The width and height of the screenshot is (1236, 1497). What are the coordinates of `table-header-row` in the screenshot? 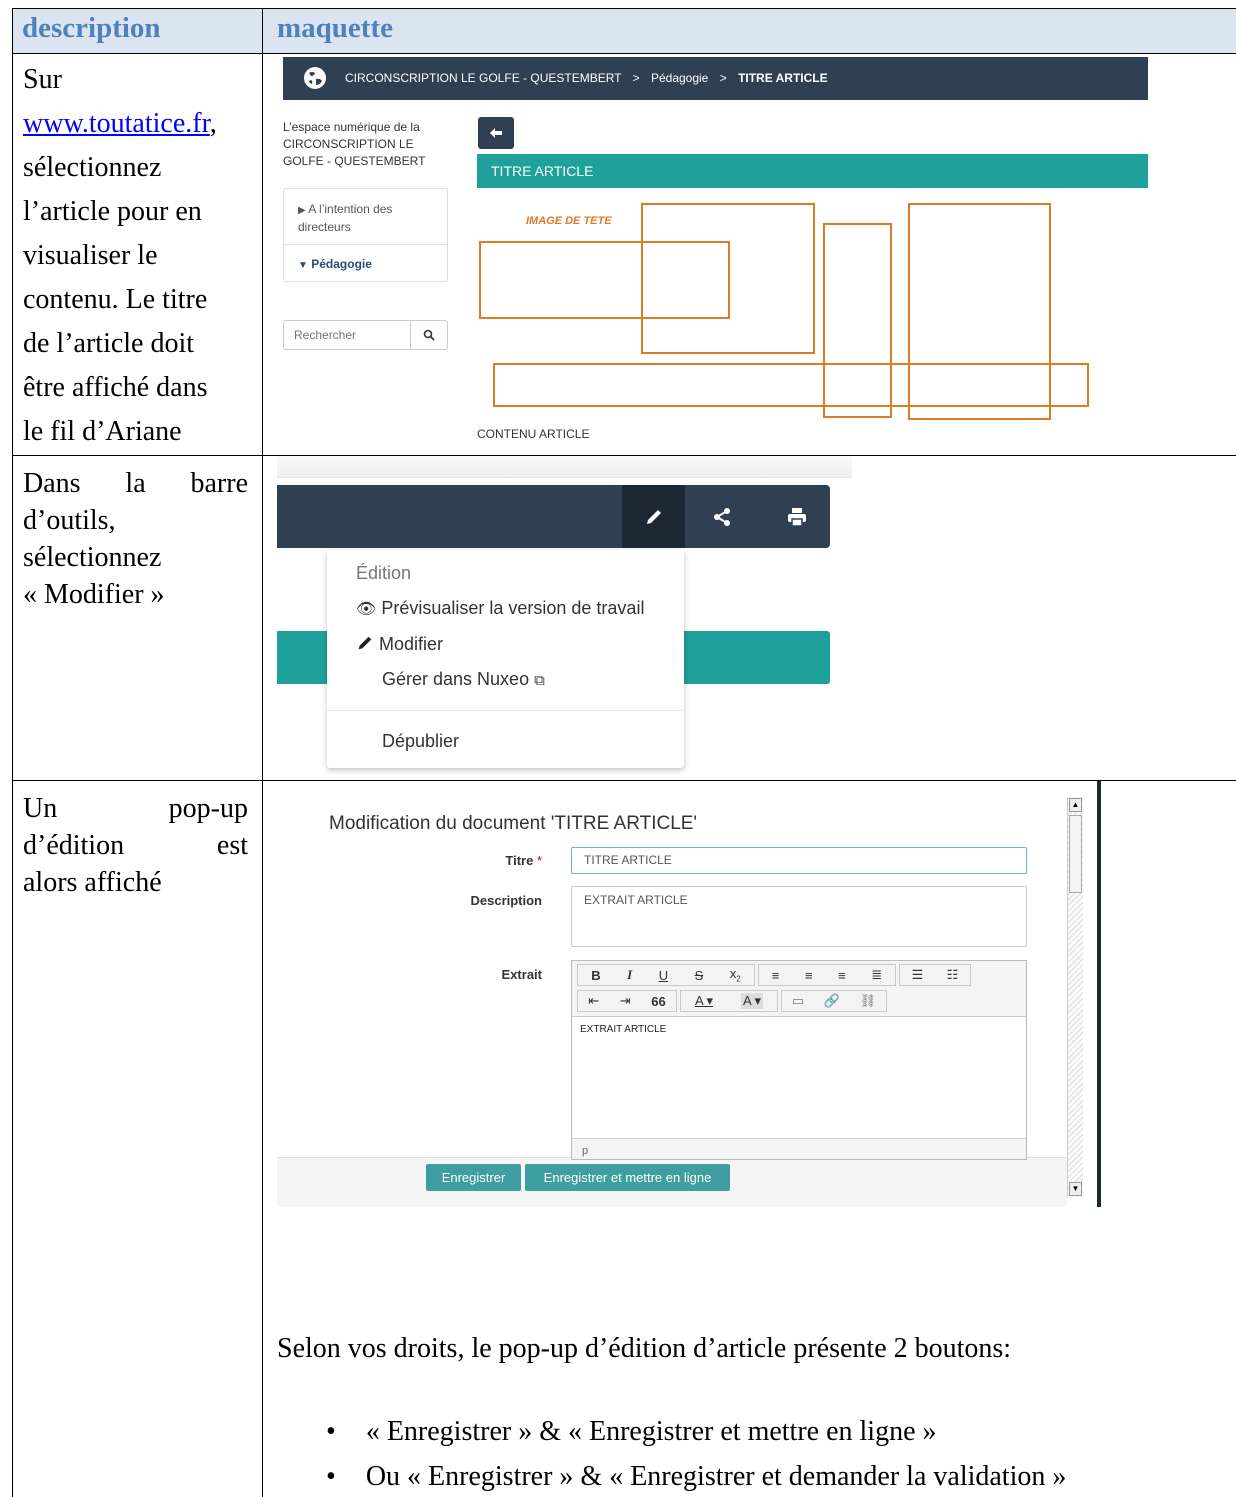 It's located at (624, 31).